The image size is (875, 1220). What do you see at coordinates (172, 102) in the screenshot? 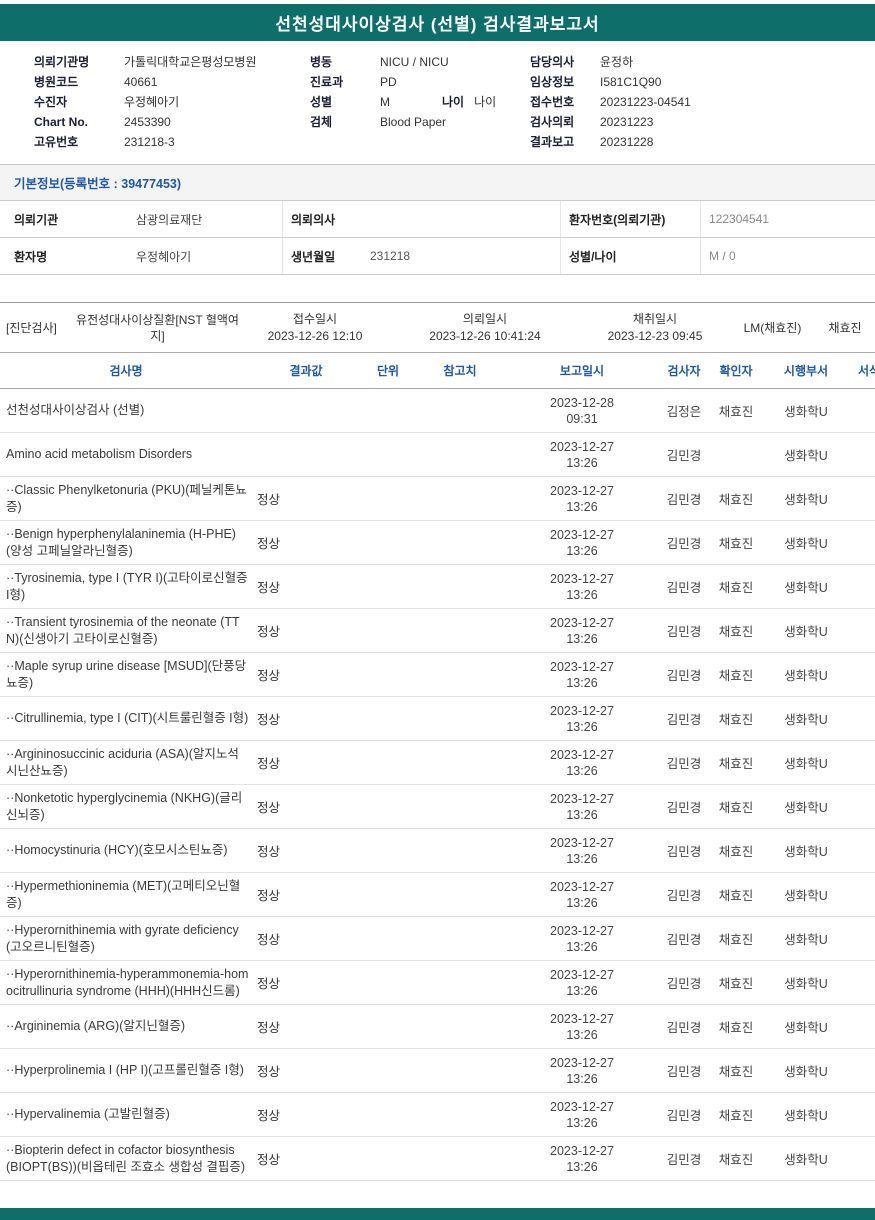
I see `info-field: 수진자 우정혜아기` at bounding box center [172, 102].